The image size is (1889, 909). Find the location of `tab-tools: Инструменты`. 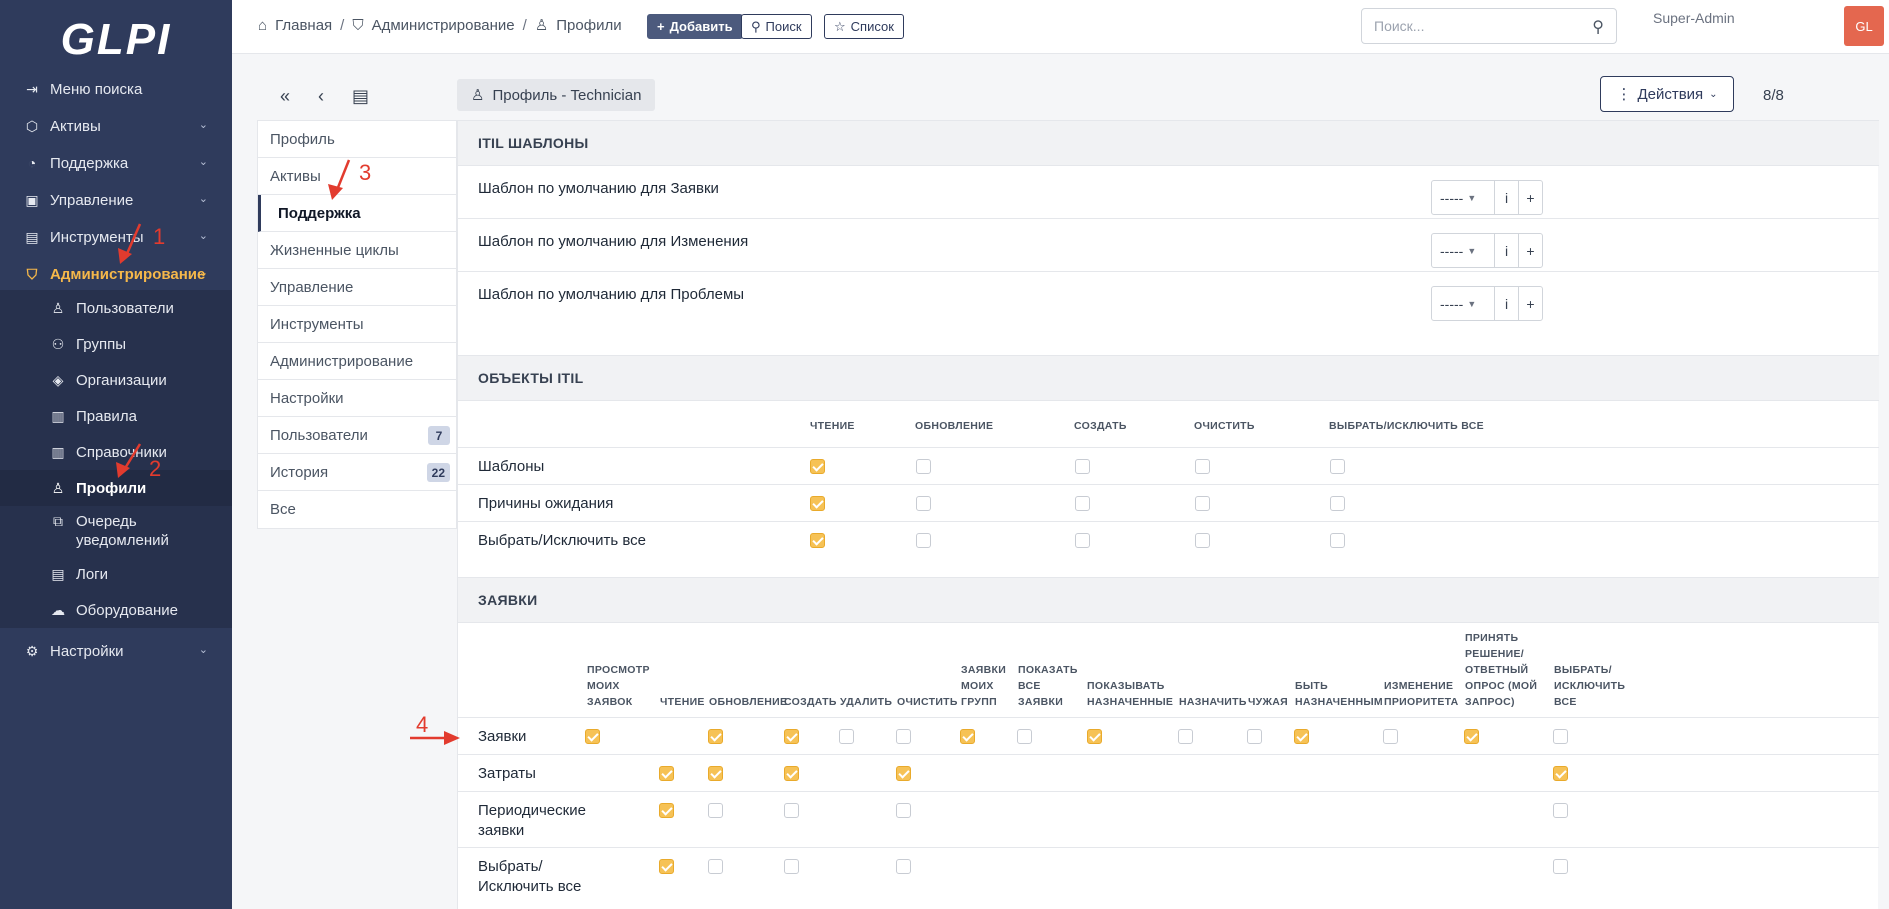

tab-tools: Инструменты is located at coordinates (357, 324).